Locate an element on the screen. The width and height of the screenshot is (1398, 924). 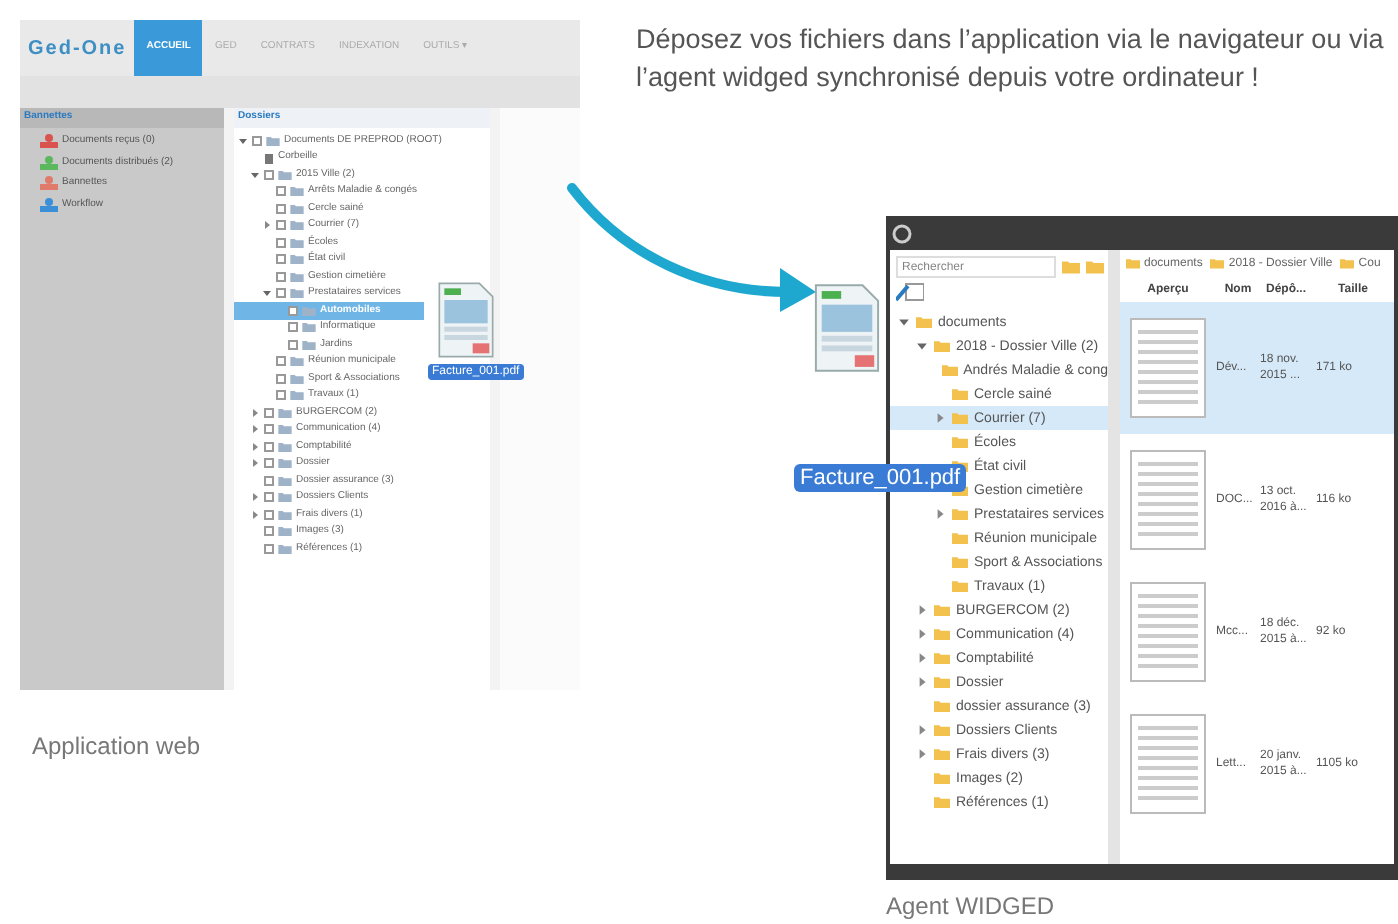
app-logo: Ged-One is located at coordinates (77, 49).